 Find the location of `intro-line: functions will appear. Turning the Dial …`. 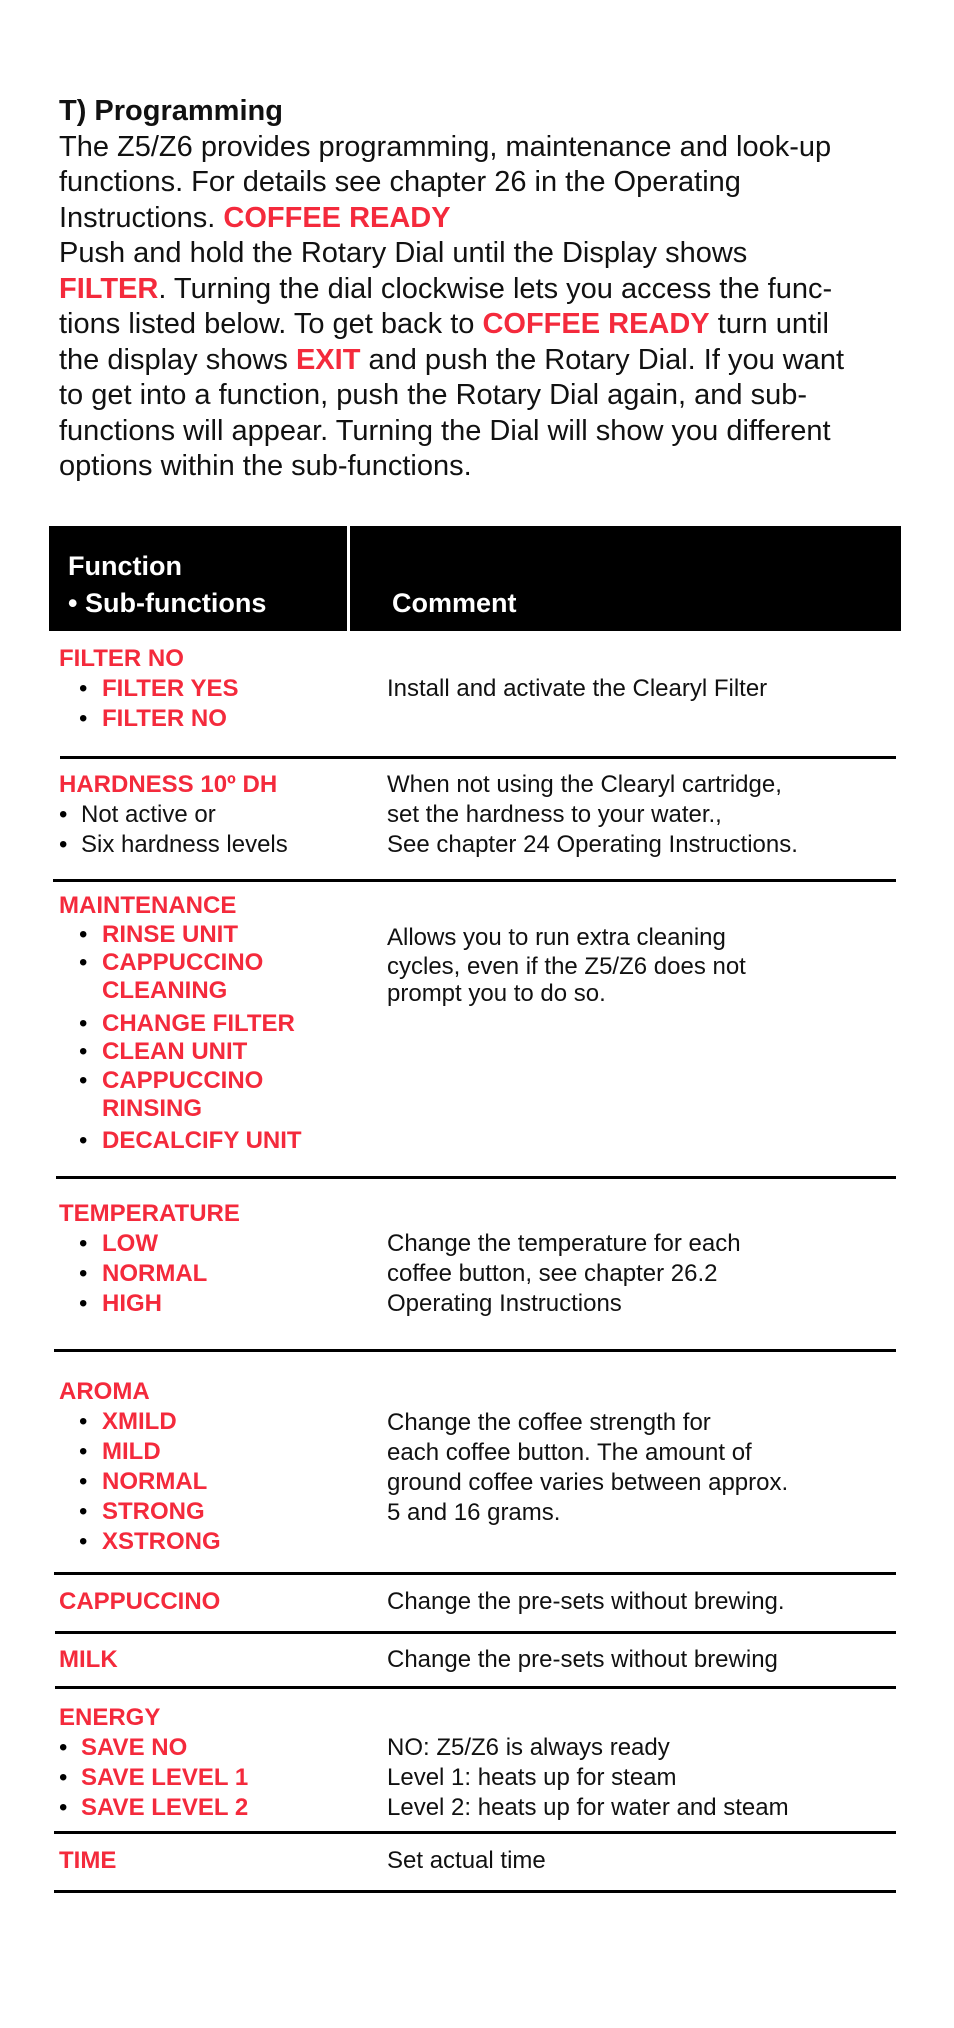

intro-line: functions will appear. Turning the Dial … is located at coordinates (451, 432).